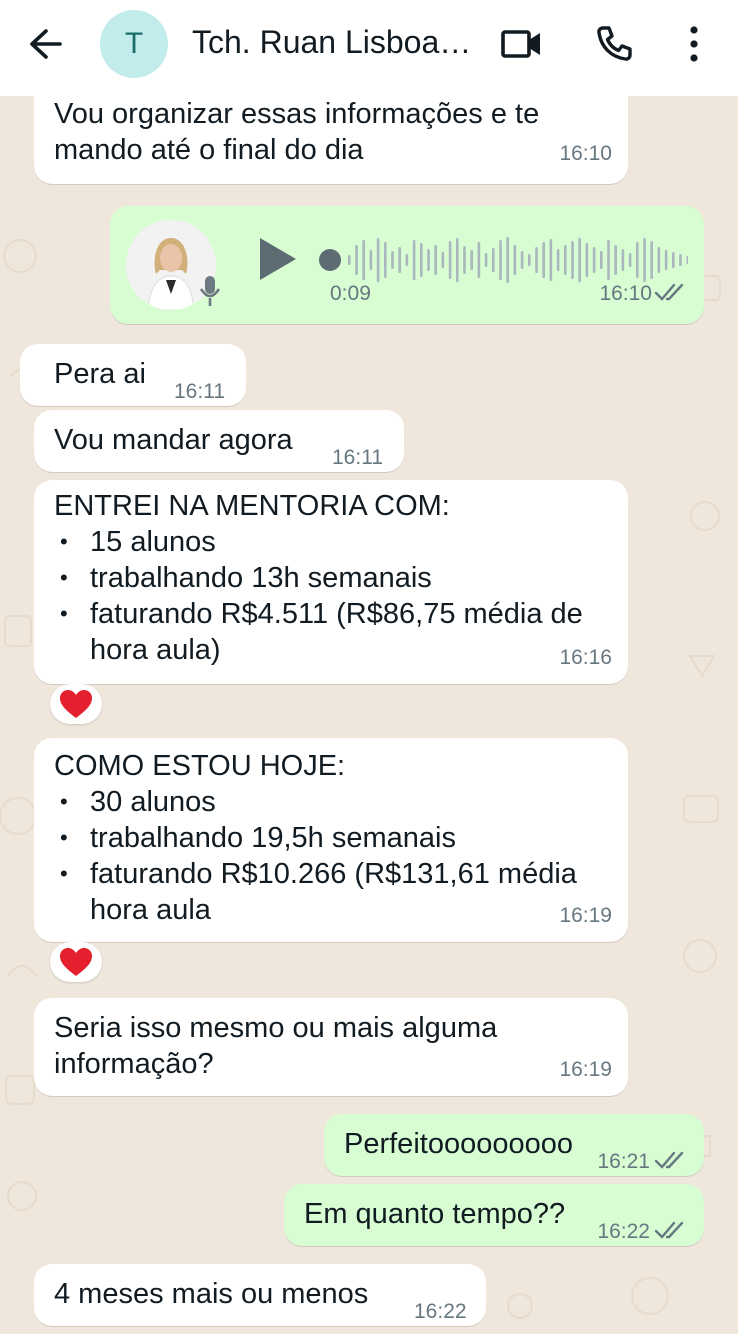  I want to click on message-heading: ENTREI NA MENTORIA COM:, so click(252, 506).